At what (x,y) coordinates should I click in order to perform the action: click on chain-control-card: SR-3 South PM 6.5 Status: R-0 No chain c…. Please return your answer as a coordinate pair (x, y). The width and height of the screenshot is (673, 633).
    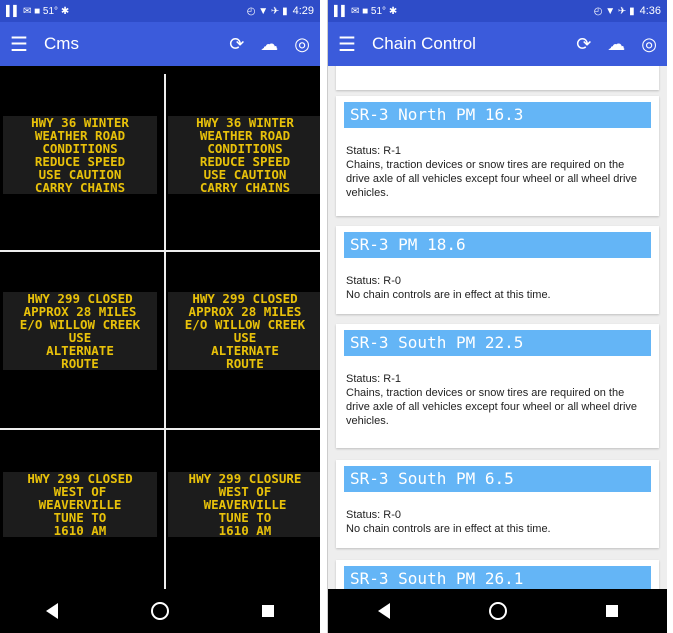
    Looking at the image, I should click on (497, 504).